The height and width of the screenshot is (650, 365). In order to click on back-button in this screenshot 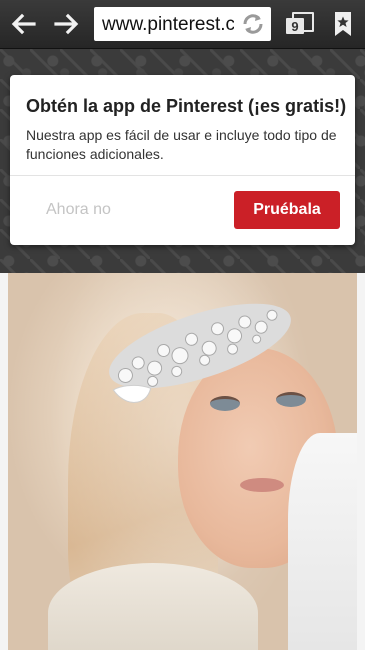, I will do `click(23, 24)`.